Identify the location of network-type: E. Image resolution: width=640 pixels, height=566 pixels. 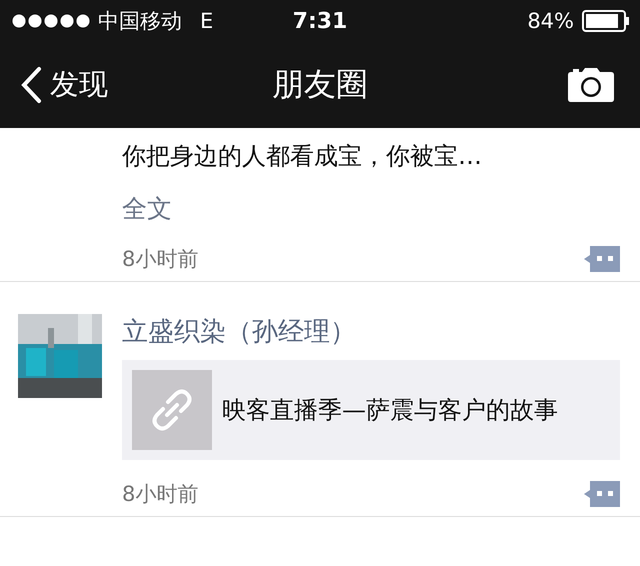
(207, 21).